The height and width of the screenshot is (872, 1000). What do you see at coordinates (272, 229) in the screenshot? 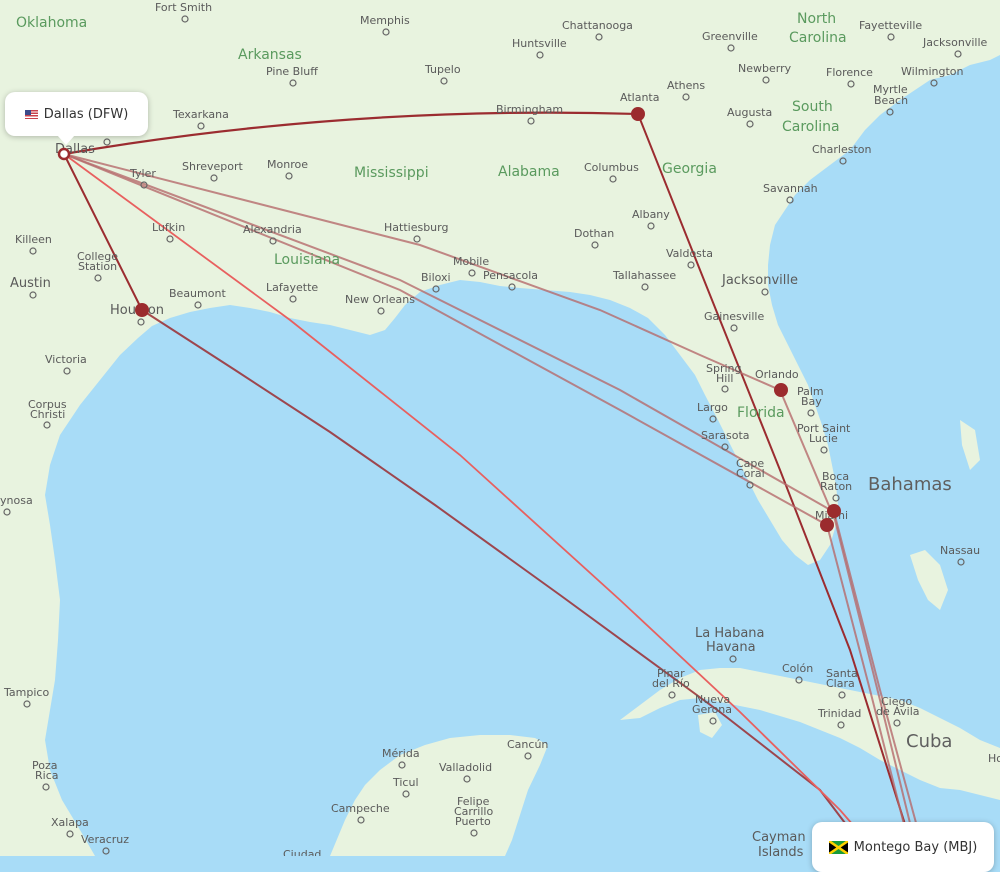
I see `city-label: Alexandria` at bounding box center [272, 229].